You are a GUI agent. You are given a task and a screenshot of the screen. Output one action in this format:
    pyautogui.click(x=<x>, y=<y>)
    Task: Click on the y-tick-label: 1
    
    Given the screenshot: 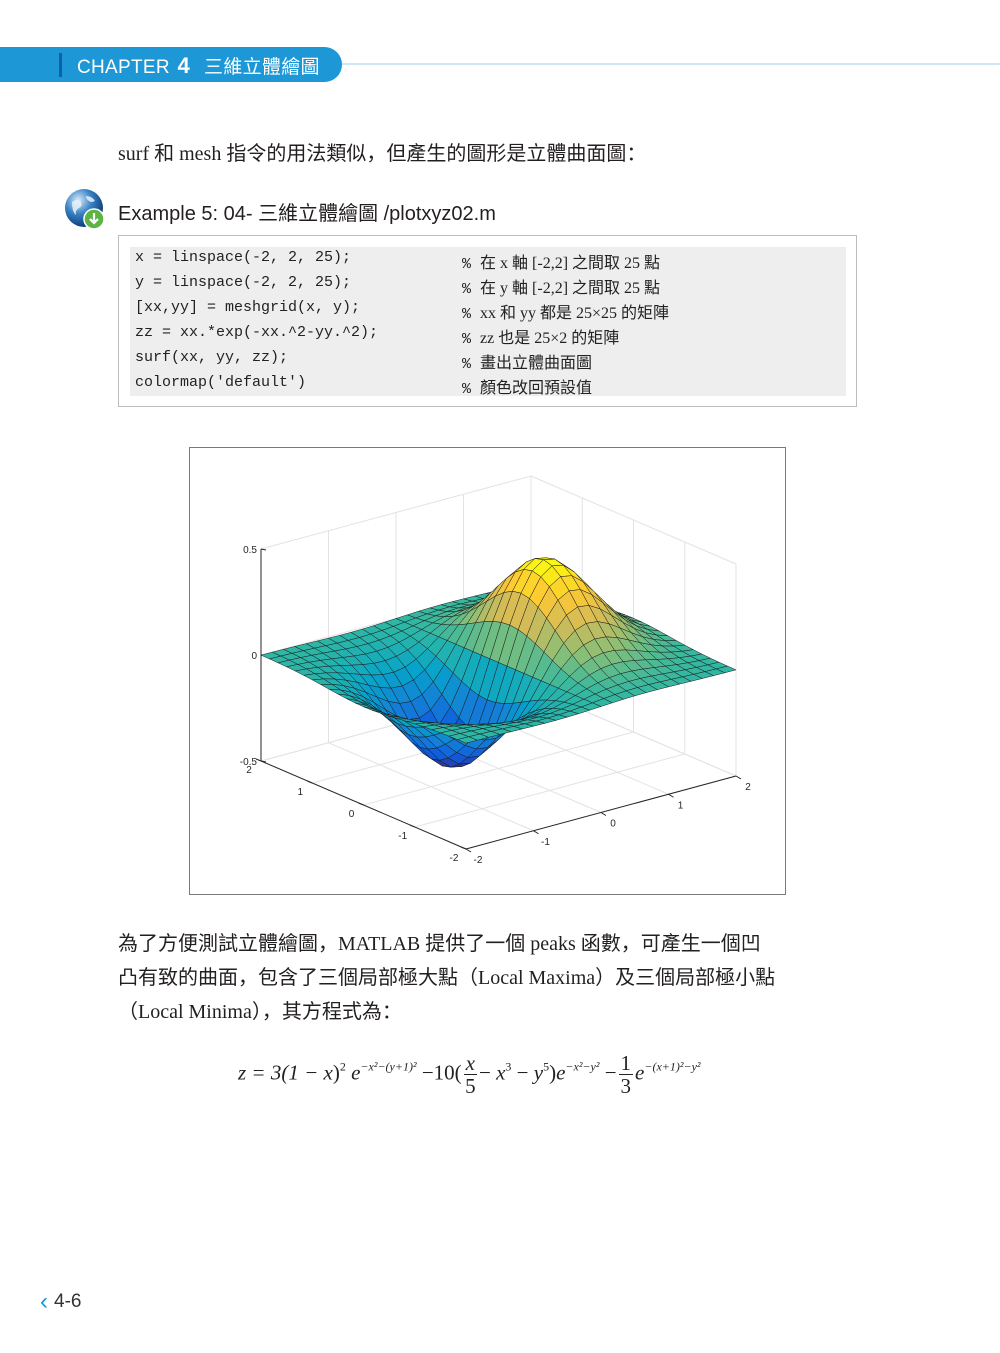 What is the action you would take?
    pyautogui.click(x=300, y=792)
    